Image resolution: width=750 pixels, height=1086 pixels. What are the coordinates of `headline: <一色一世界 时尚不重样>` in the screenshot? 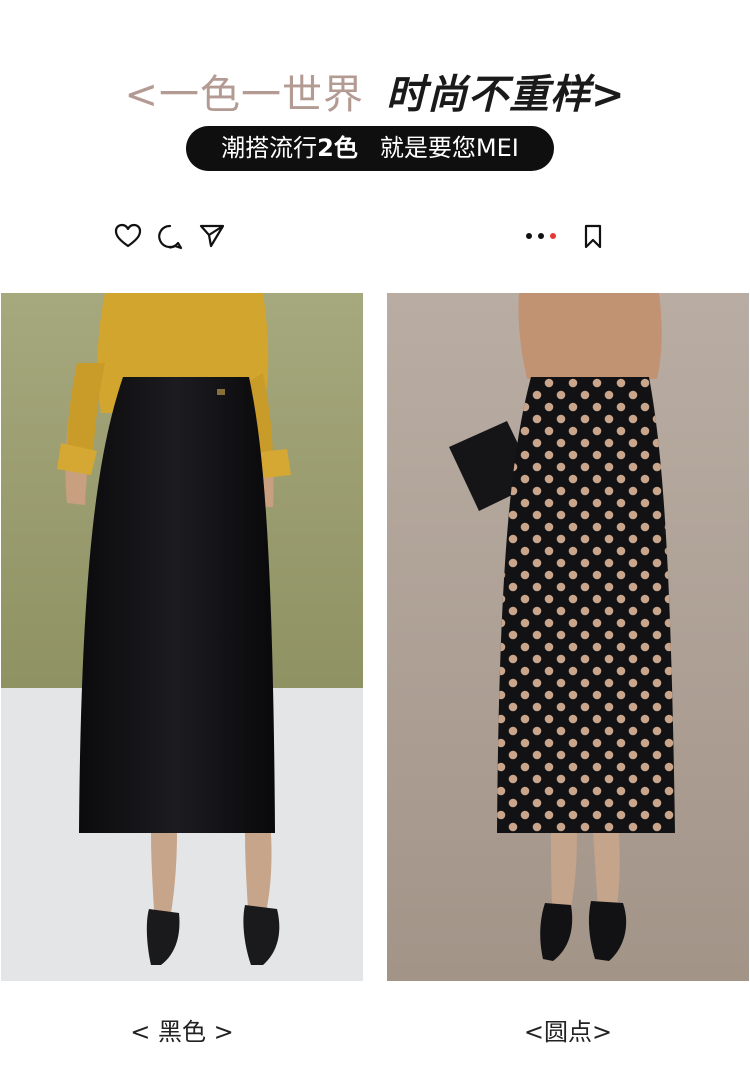 It's located at (375, 91).